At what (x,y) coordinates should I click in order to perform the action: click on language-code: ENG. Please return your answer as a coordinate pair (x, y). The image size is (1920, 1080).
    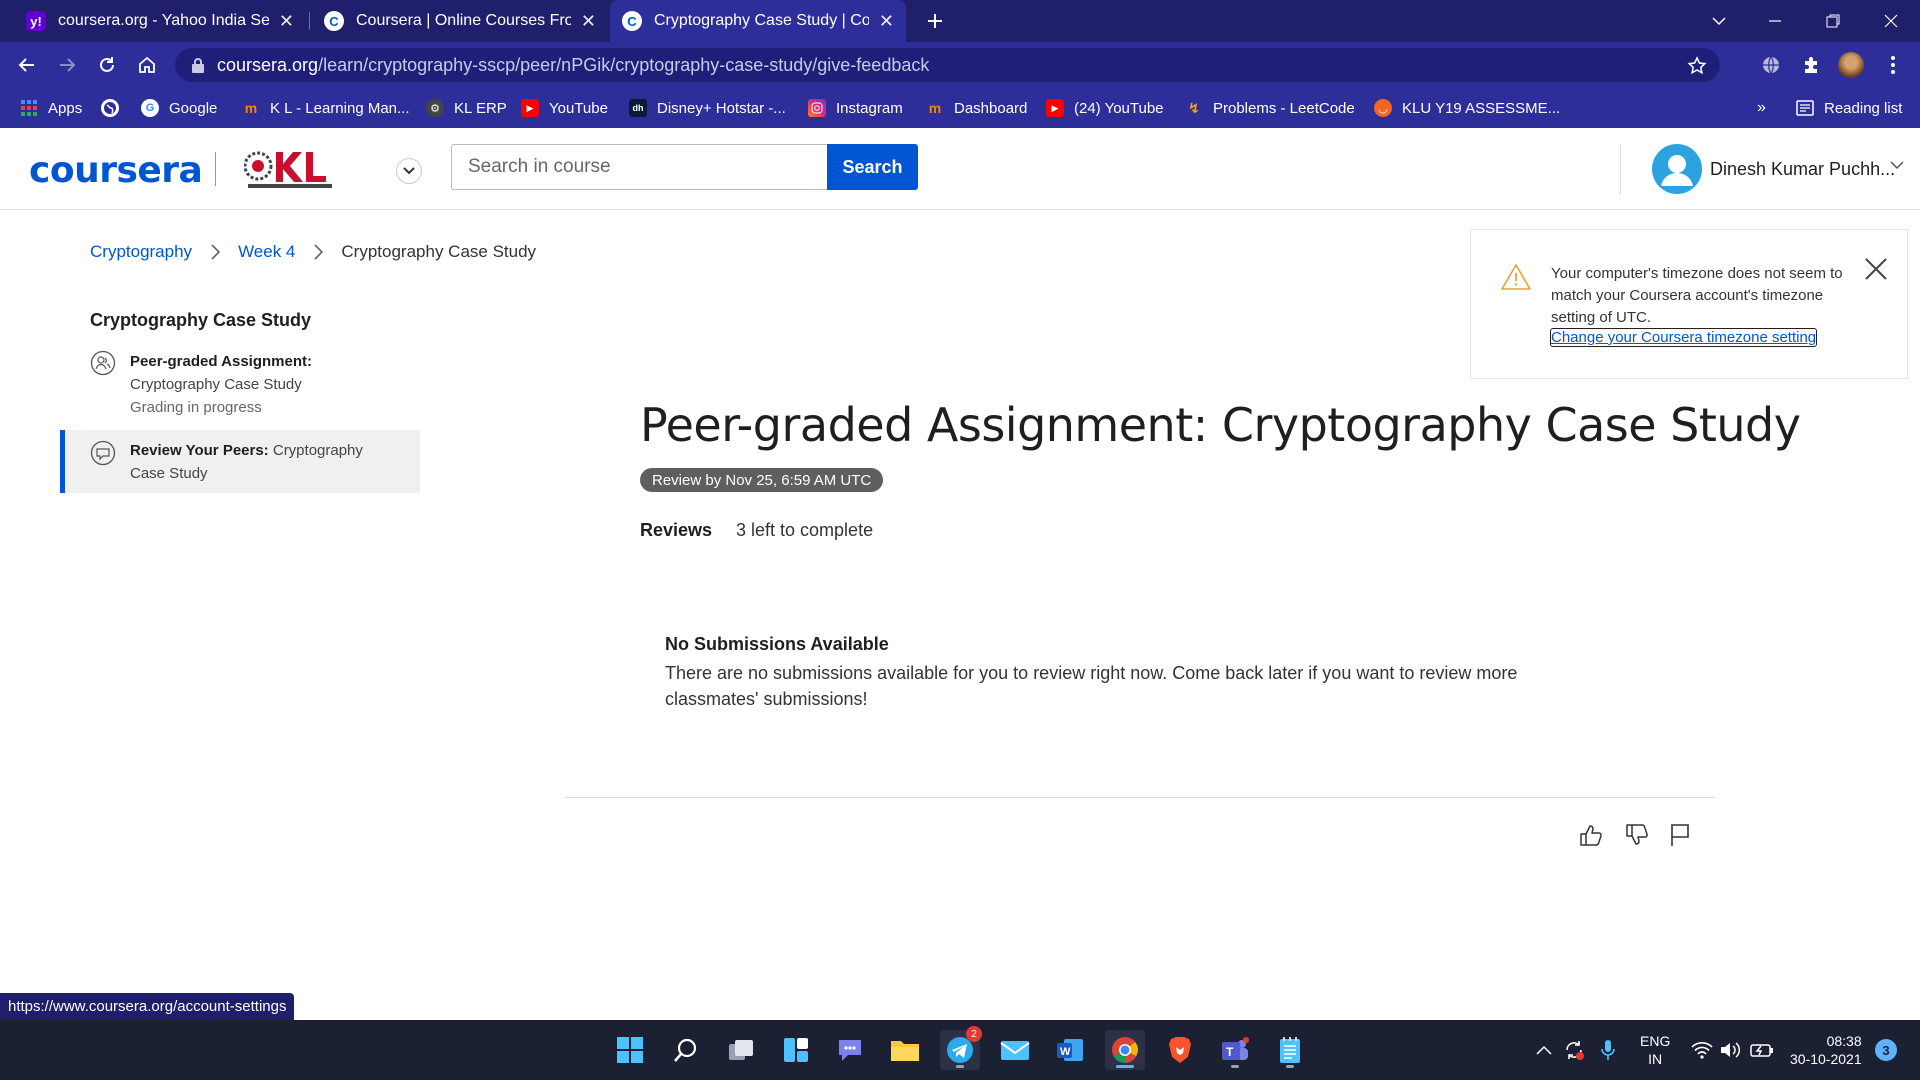
    Looking at the image, I should click on (1655, 1041).